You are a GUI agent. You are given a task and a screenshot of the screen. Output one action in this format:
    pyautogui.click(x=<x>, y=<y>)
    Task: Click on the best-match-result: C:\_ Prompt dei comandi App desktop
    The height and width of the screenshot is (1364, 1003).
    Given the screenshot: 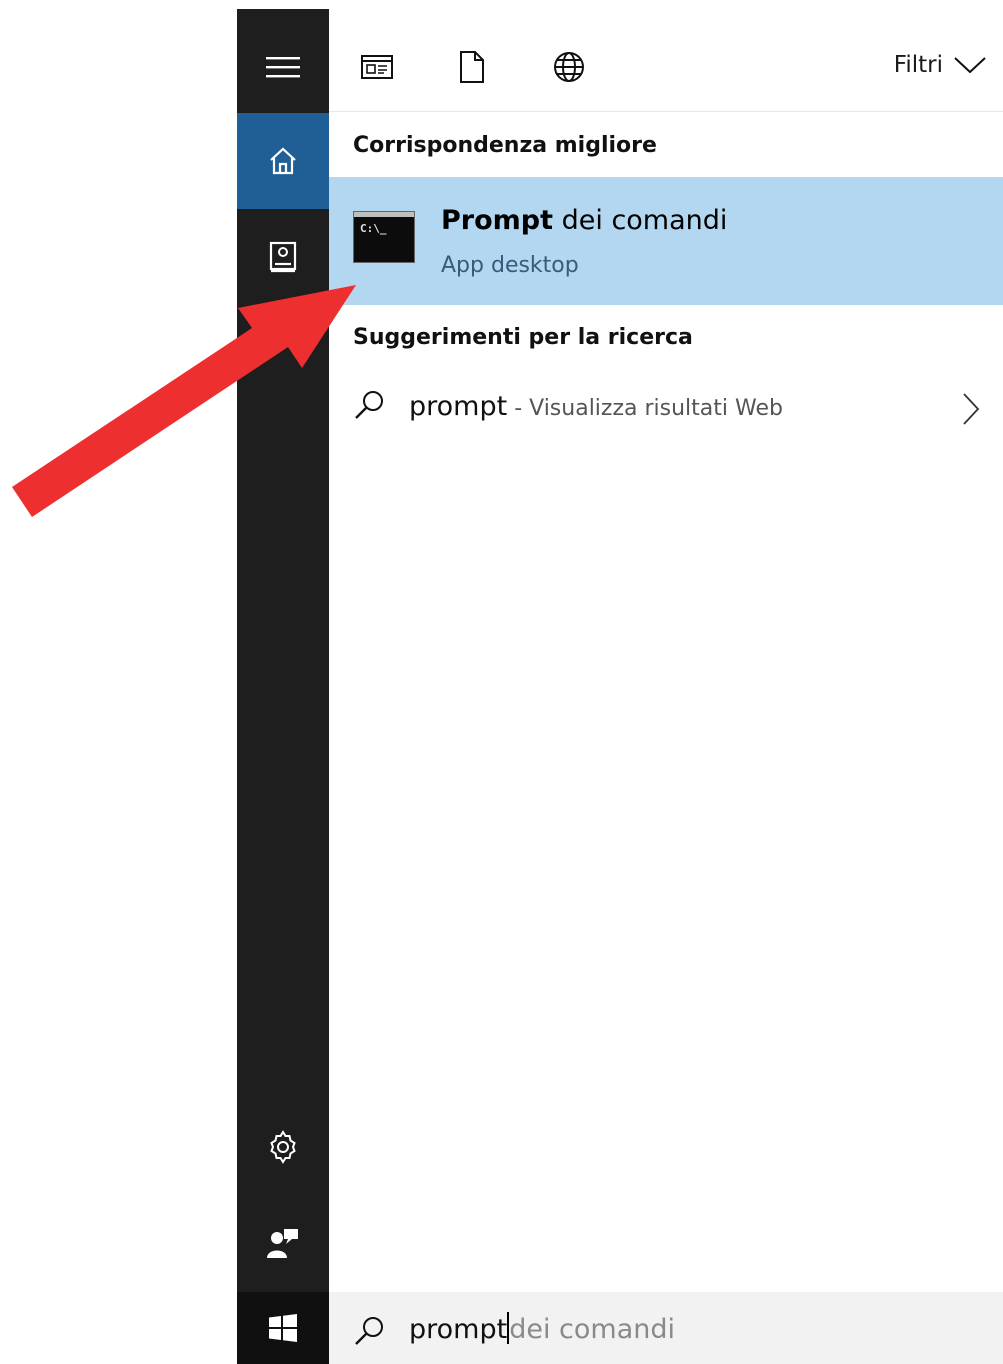 What is the action you would take?
    pyautogui.click(x=666, y=241)
    